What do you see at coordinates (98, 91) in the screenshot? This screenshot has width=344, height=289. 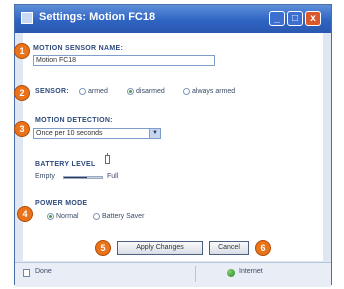 I see `sensor-armed-label: armed` at bounding box center [98, 91].